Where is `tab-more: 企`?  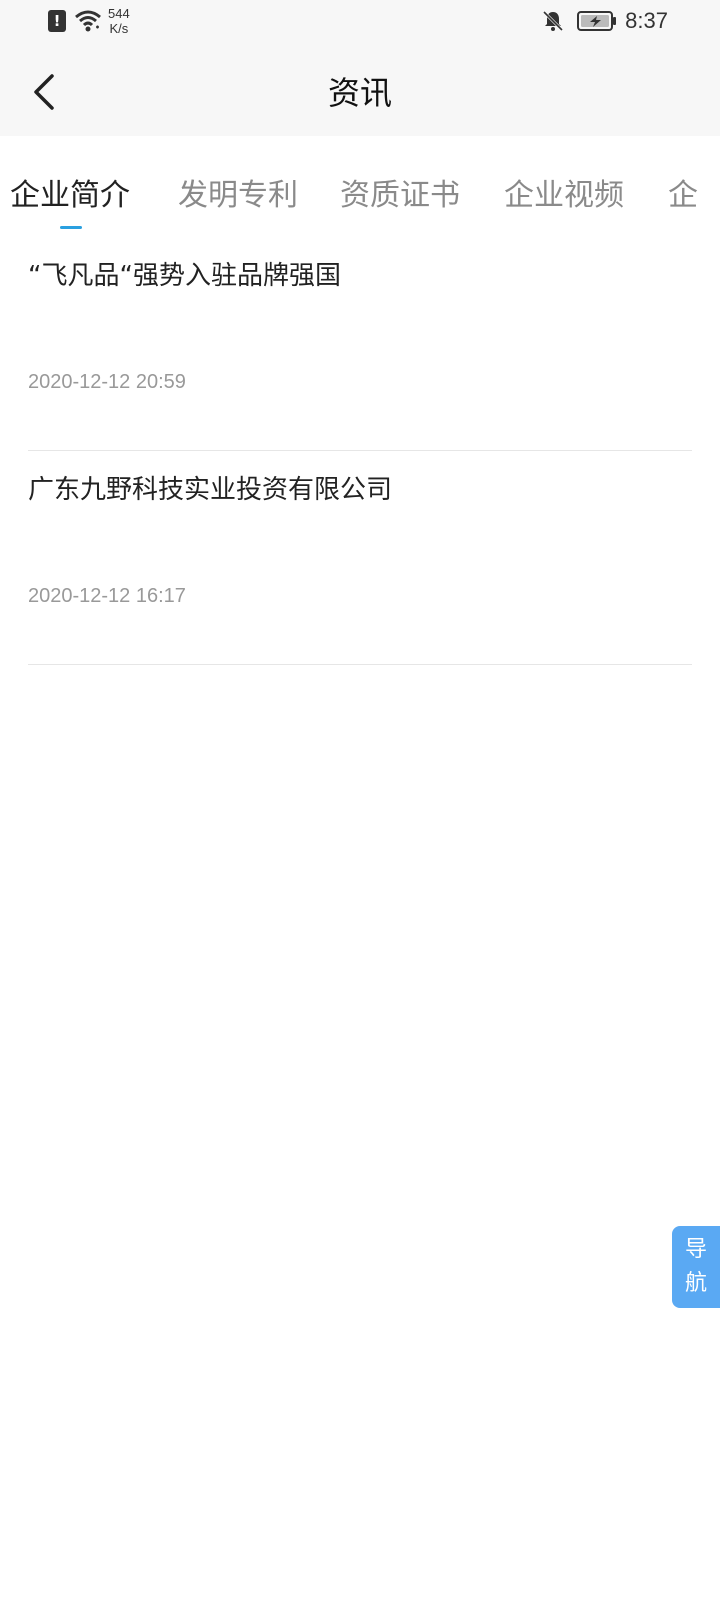 tab-more: 企 is located at coordinates (683, 196).